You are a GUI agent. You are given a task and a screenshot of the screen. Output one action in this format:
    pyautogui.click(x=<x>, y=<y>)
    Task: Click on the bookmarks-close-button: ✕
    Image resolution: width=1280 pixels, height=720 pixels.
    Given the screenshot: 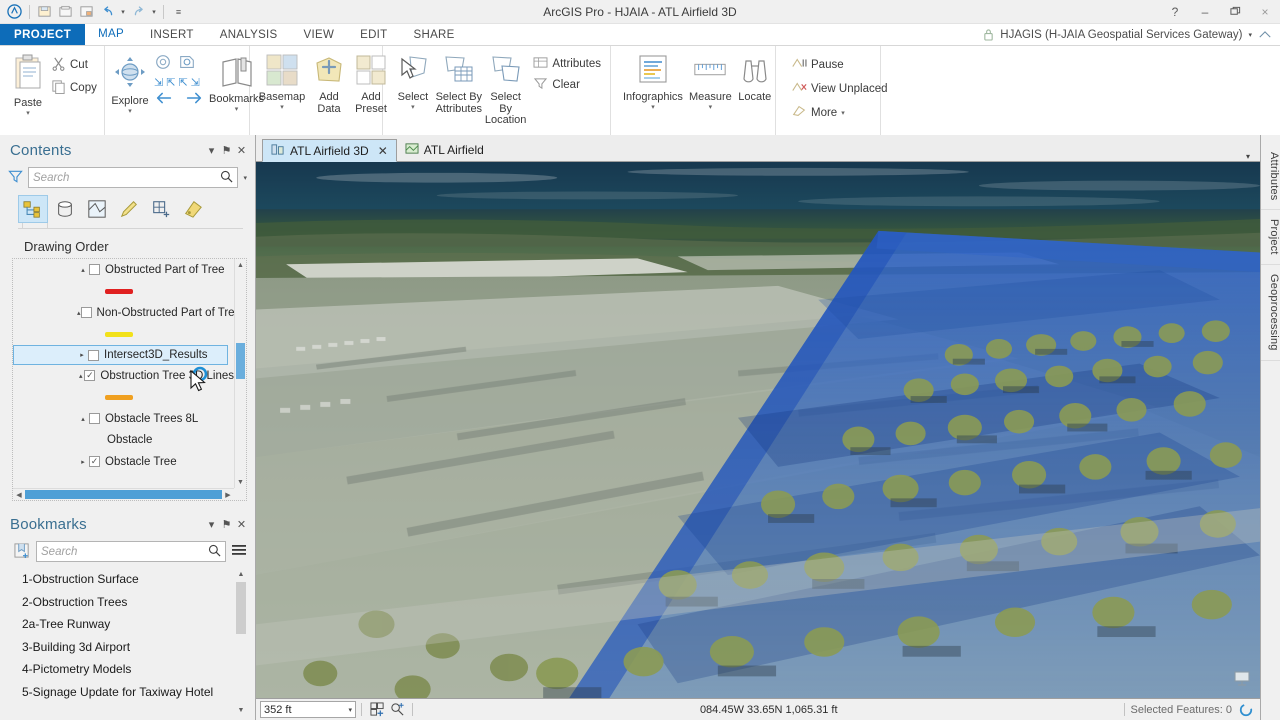 What is the action you would take?
    pyautogui.click(x=241, y=524)
    